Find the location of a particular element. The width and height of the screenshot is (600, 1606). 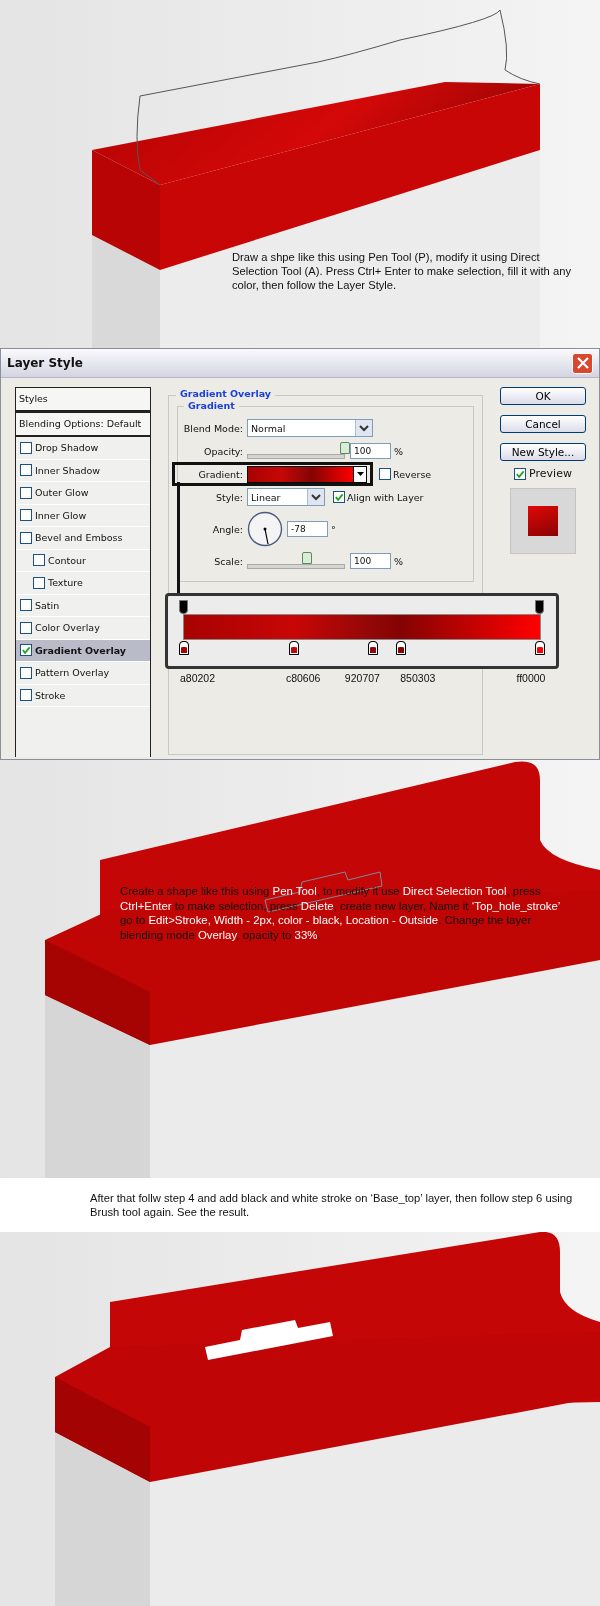

field-label: Scale: is located at coordinates (228, 561).